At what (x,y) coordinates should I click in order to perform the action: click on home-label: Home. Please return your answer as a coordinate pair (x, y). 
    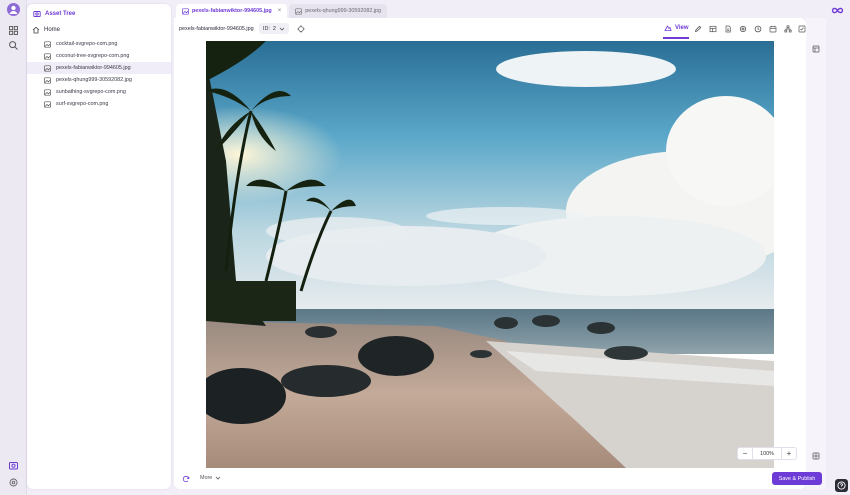
    Looking at the image, I should click on (52, 30).